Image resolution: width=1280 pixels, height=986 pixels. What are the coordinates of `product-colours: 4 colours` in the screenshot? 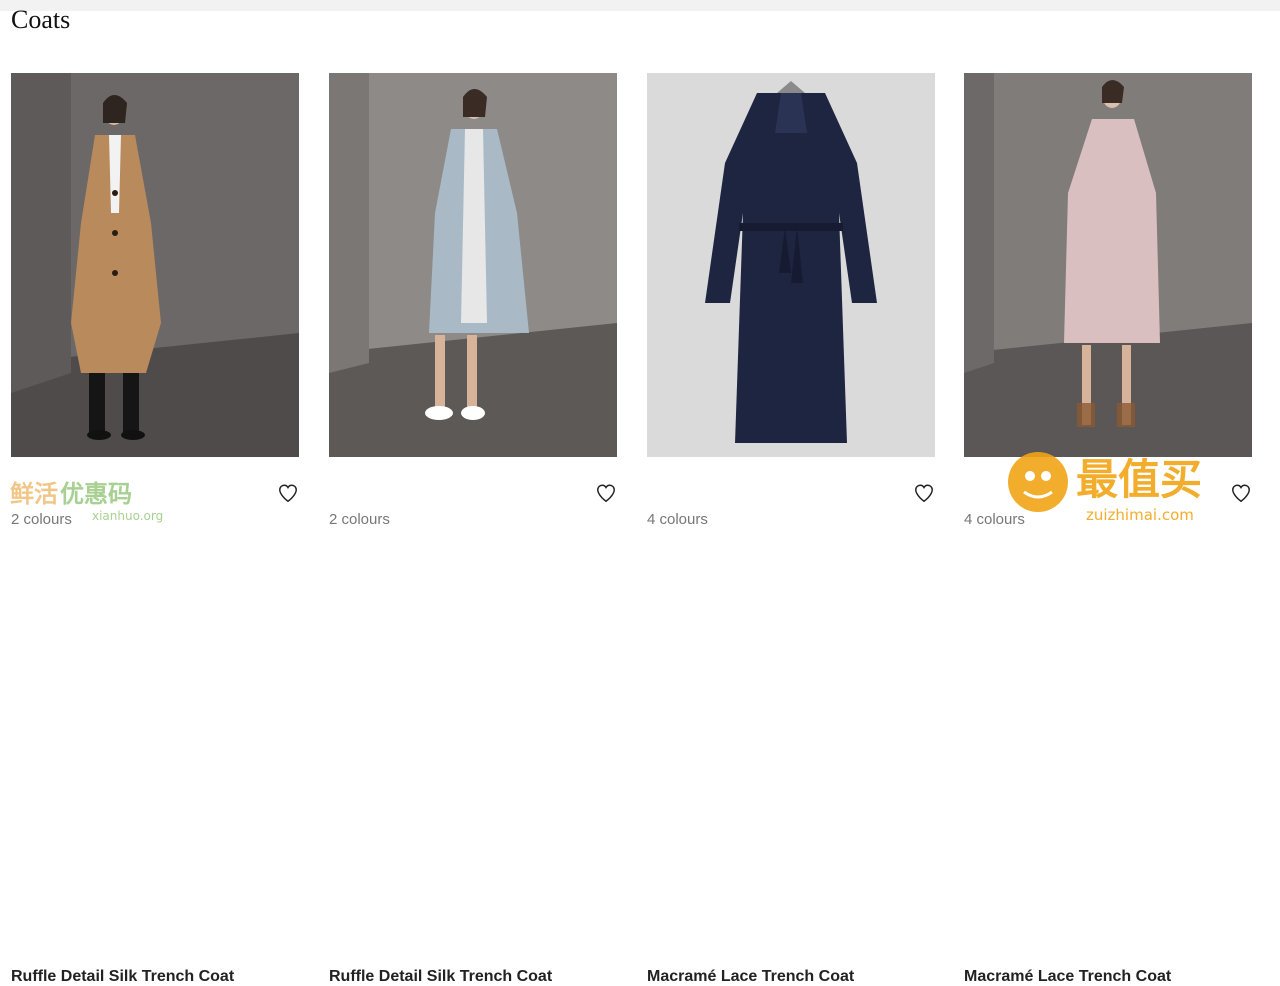 It's located at (677, 519).